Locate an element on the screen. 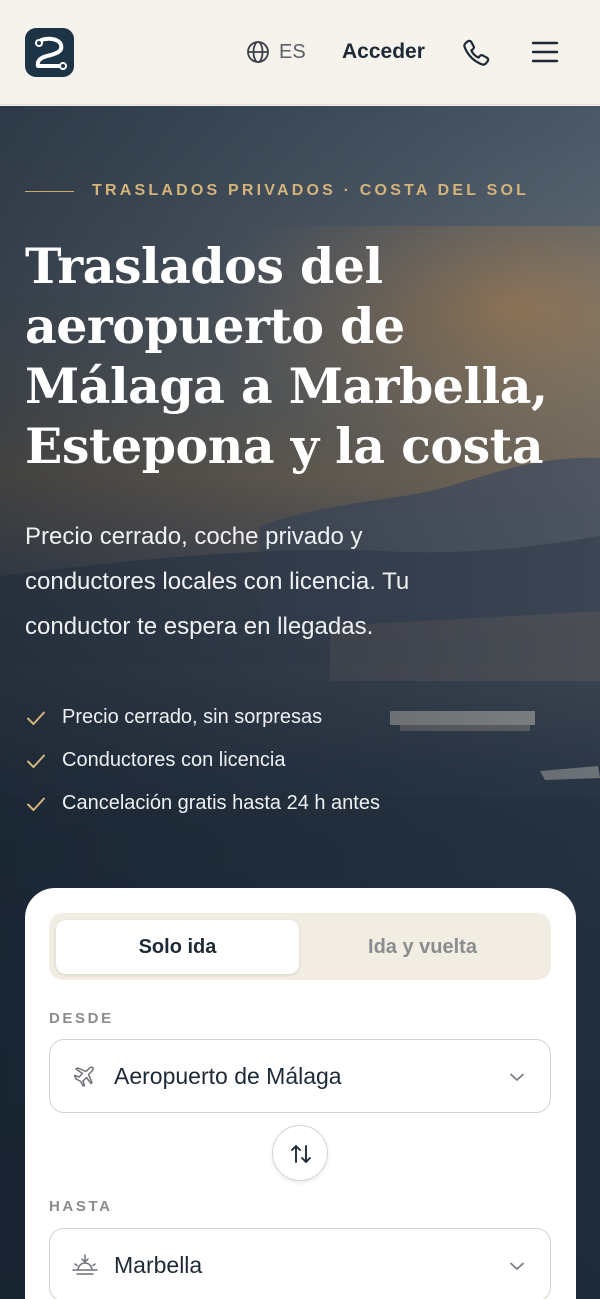 The image size is (600, 1299). subtitle-line: Precio cerrado, coche privado y is located at coordinates (194, 536).